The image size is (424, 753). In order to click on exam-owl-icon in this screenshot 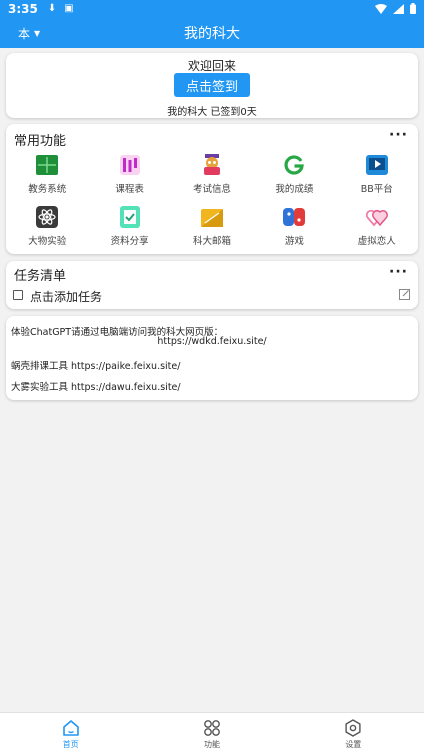, I will do `click(212, 165)`.